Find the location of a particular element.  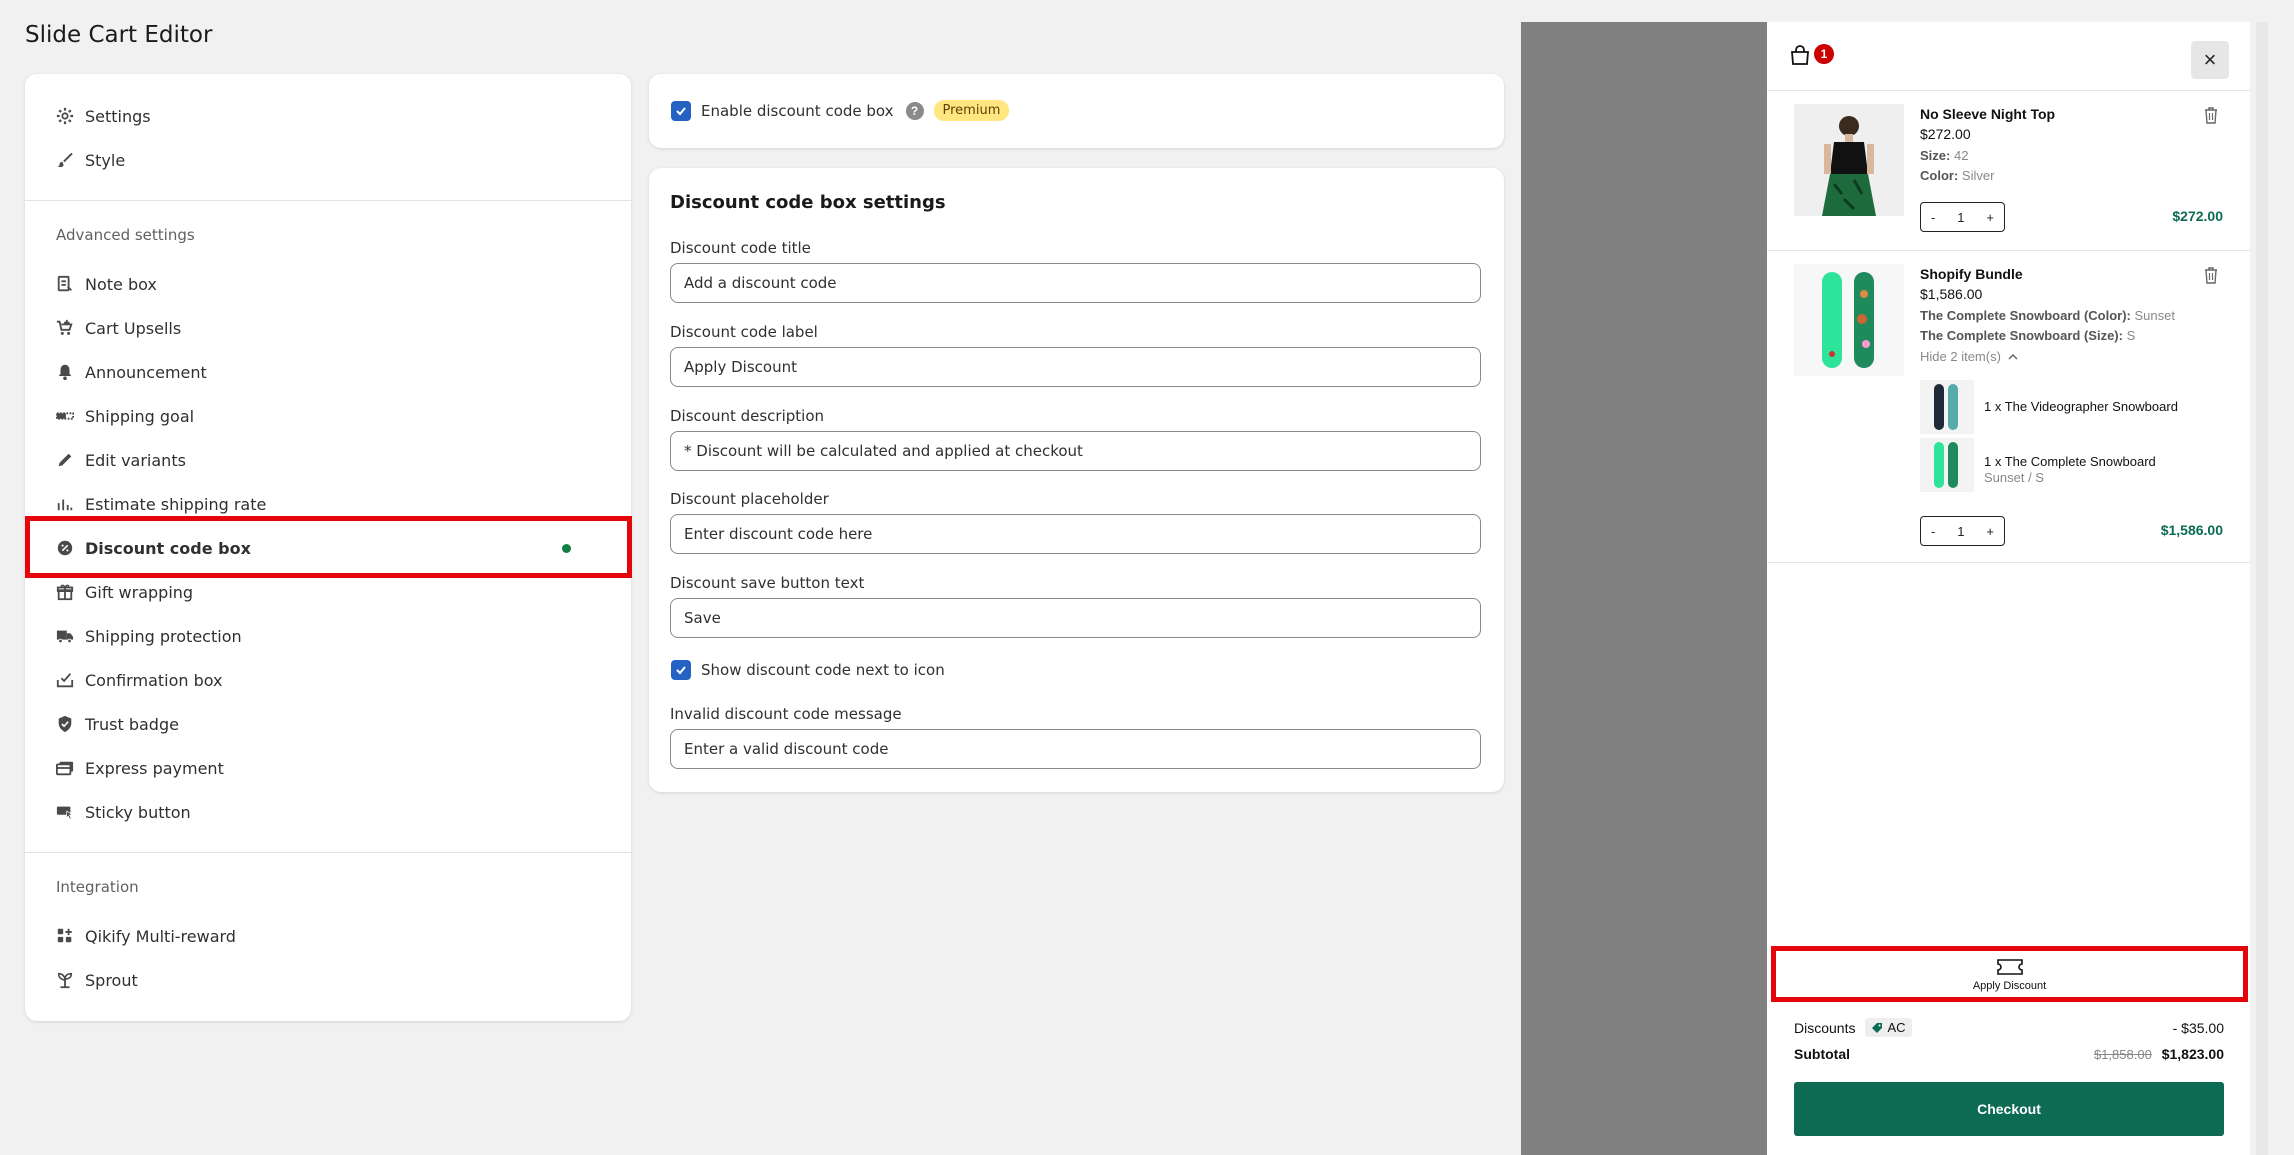

discount-label-label: Discount code label is located at coordinates (744, 332).